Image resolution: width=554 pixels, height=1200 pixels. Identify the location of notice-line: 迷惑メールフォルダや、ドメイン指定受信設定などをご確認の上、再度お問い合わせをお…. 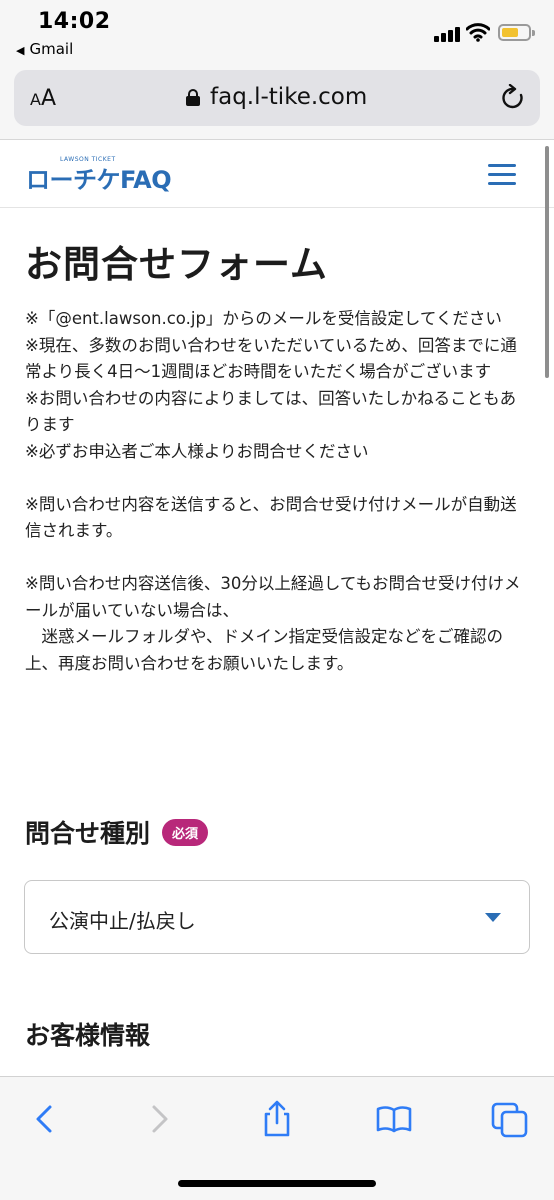
(264, 650).